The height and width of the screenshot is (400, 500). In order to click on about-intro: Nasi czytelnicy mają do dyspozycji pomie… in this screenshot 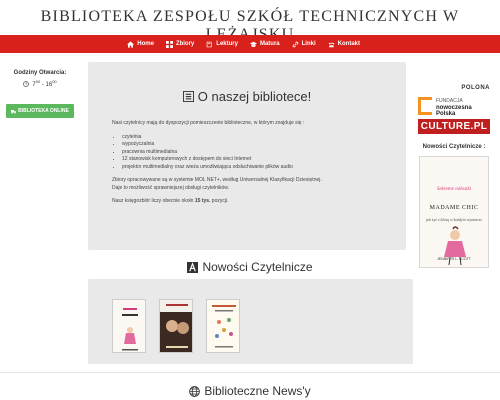, I will do `click(208, 123)`.